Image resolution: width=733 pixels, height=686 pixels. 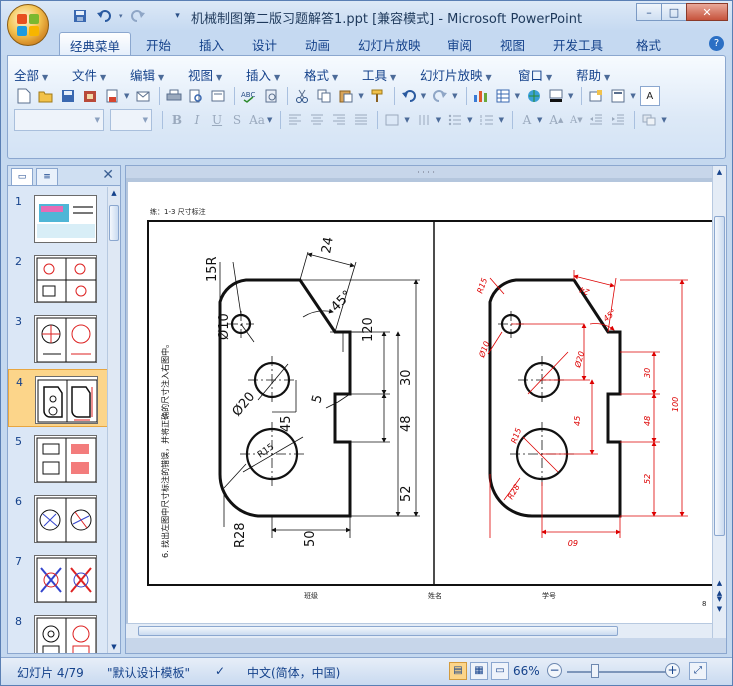 I want to click on menu-format: 格式 ▼, so click(x=333, y=74).